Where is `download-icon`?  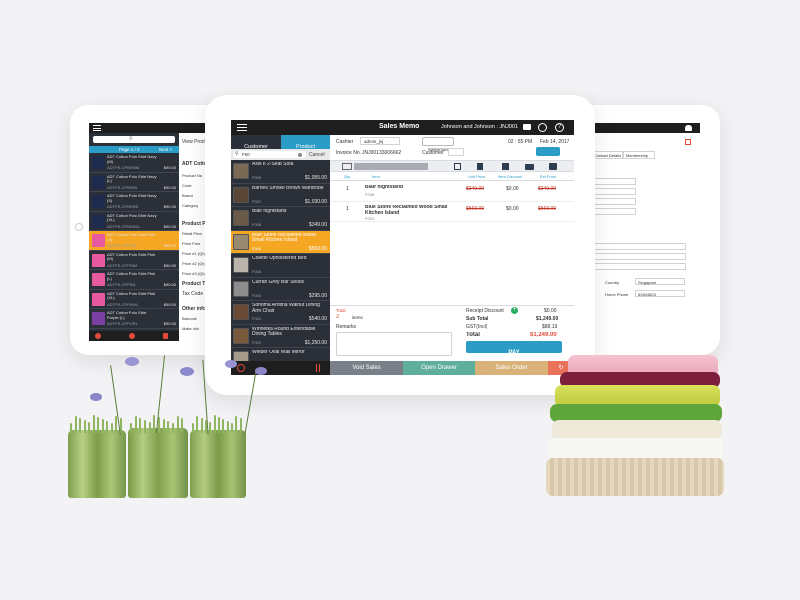
download-icon is located at coordinates (132, 336).